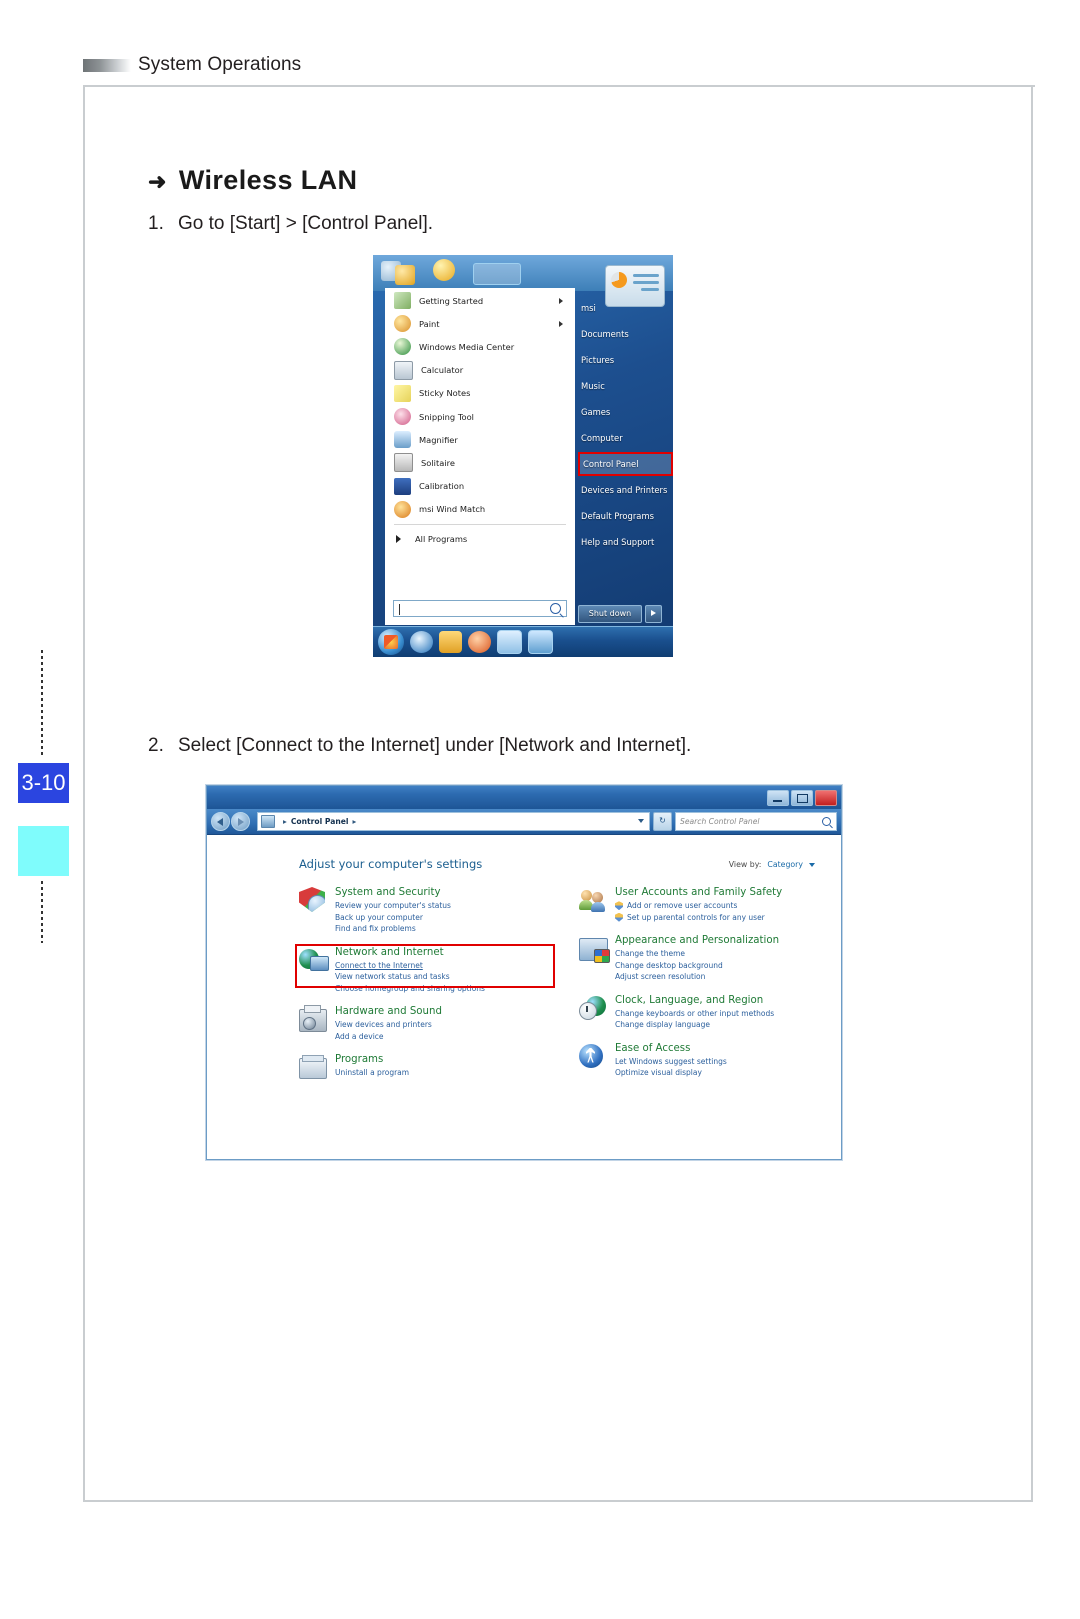 The width and height of the screenshot is (1080, 1619). What do you see at coordinates (379, 917) in the screenshot?
I see `link-label: Back up your computer` at bounding box center [379, 917].